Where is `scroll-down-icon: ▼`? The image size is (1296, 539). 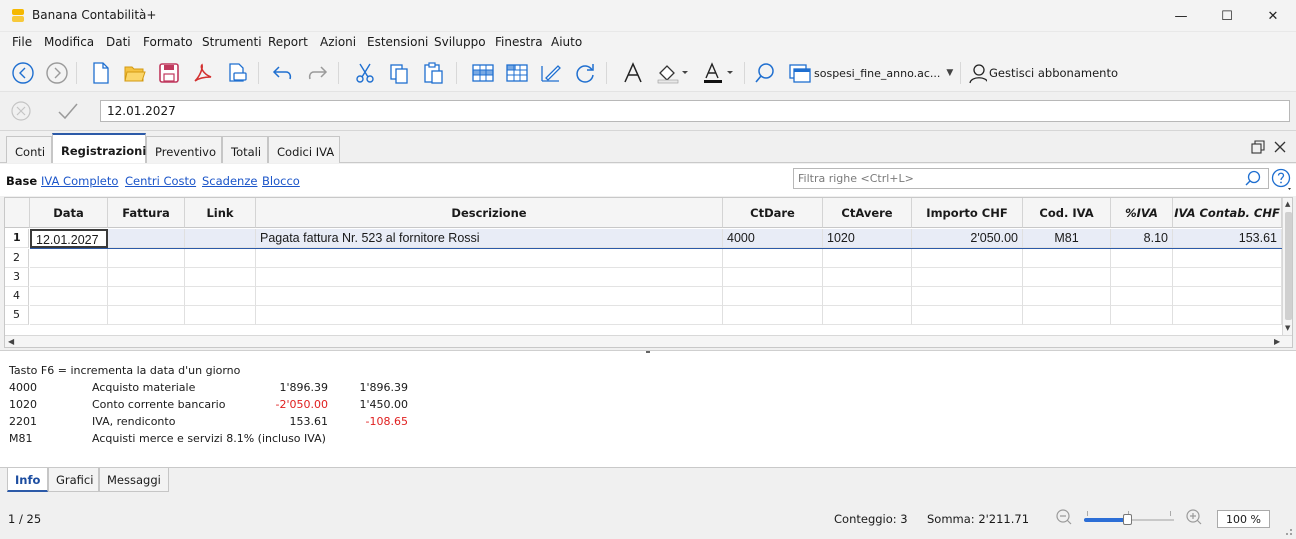 scroll-down-icon: ▼ is located at coordinates (1287, 328).